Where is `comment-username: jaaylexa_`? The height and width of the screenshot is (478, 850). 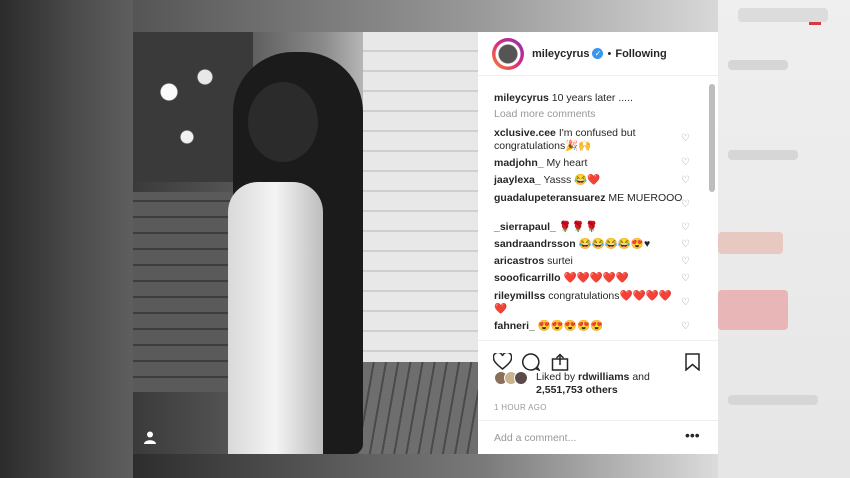
comment-username: jaaylexa_ is located at coordinates (517, 180).